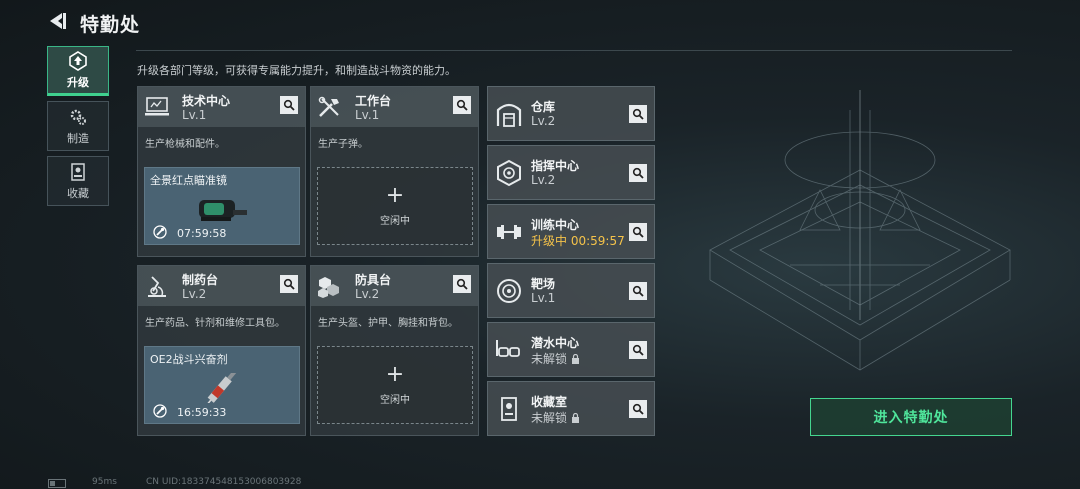 This screenshot has height=489, width=1080. I want to click on workshop-name: 防具台, so click(373, 280).